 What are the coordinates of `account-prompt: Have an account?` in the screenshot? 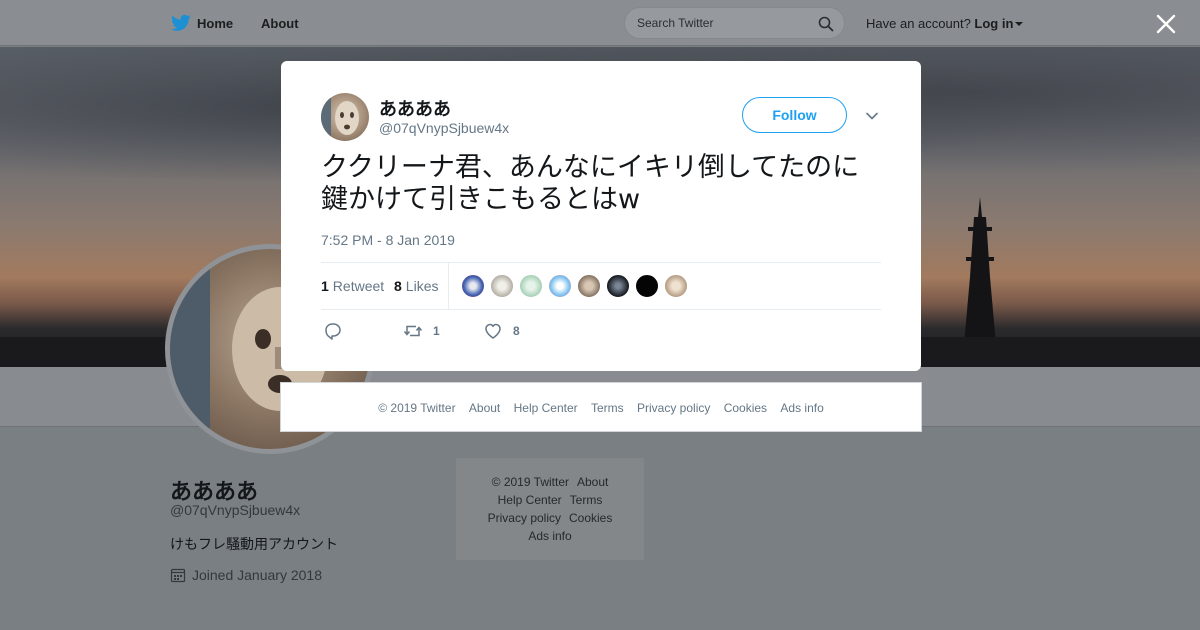 It's located at (918, 23).